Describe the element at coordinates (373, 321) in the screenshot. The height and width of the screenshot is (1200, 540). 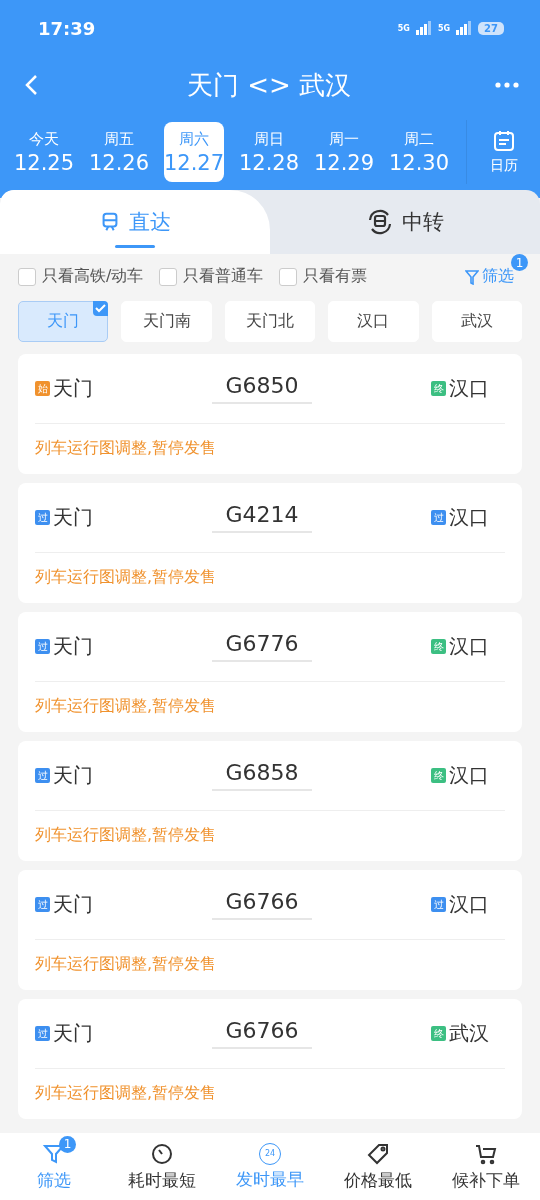
I see `station-chip: 汉口` at that location.